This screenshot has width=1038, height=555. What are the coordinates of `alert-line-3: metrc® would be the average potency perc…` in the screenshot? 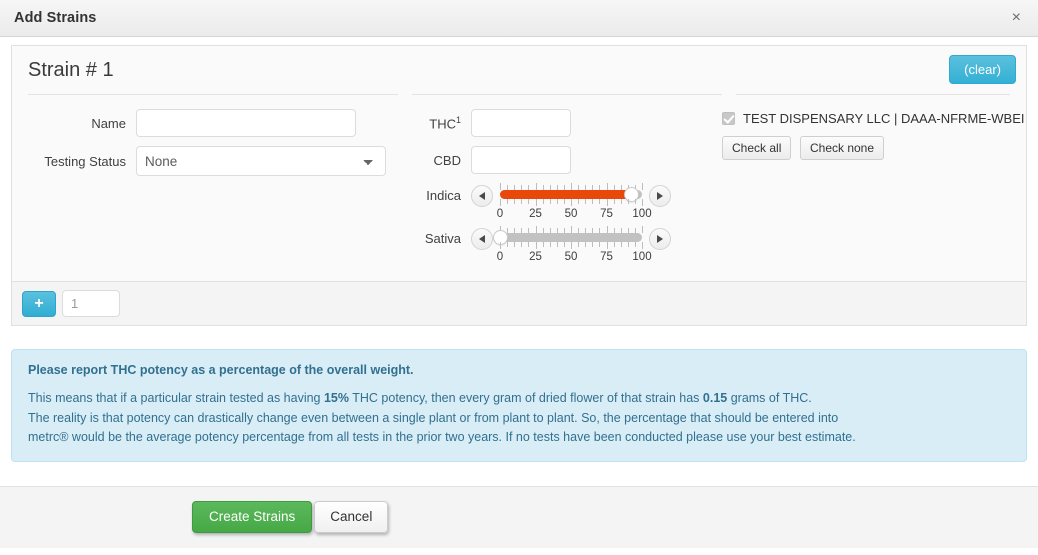 It's located at (442, 437).